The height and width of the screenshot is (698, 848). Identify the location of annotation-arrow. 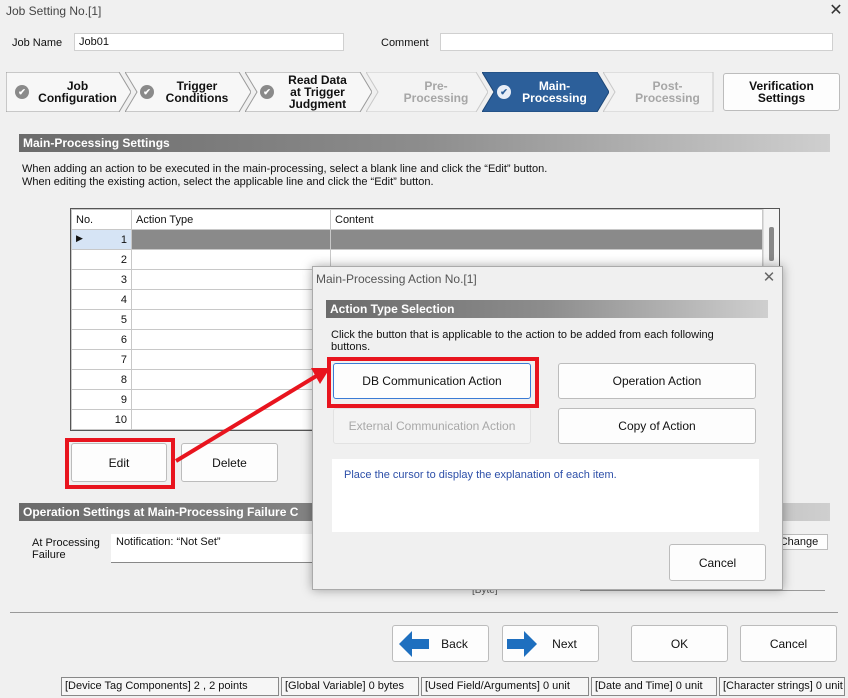
(252, 415).